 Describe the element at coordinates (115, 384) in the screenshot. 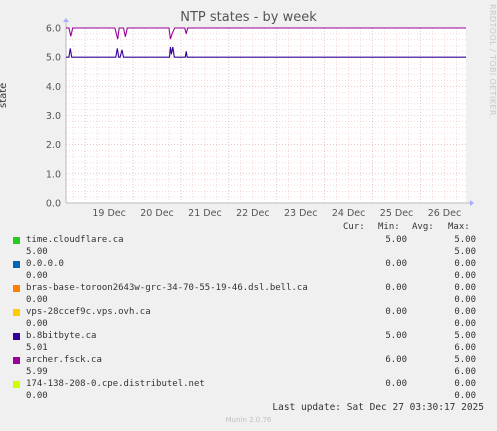

I see `legend-series-name: 174-138-208-0.cpe.distributel.net` at that location.